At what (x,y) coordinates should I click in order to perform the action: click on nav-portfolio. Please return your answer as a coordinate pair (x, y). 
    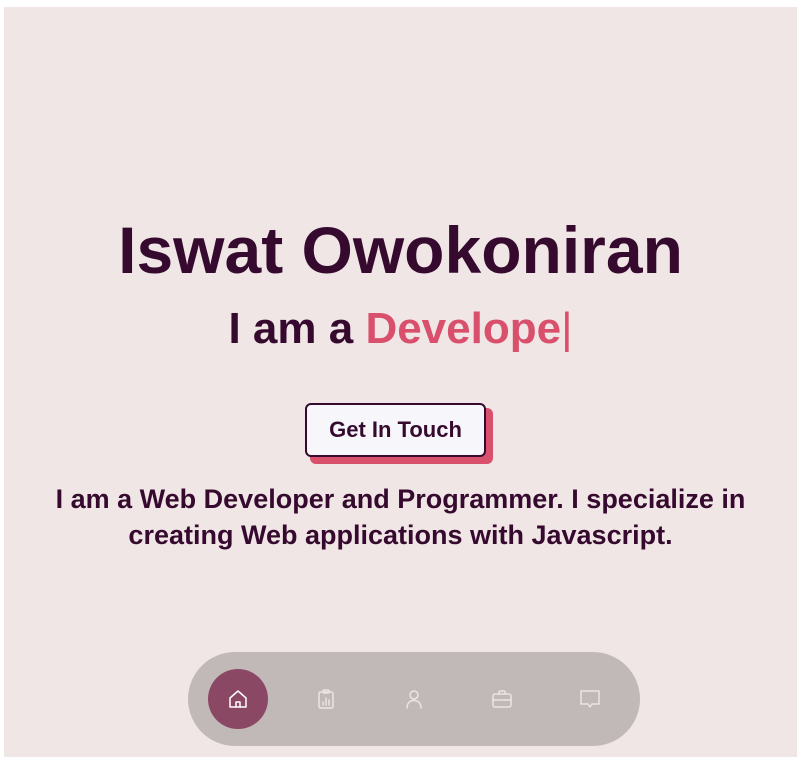
    Looking at the image, I should click on (502, 699).